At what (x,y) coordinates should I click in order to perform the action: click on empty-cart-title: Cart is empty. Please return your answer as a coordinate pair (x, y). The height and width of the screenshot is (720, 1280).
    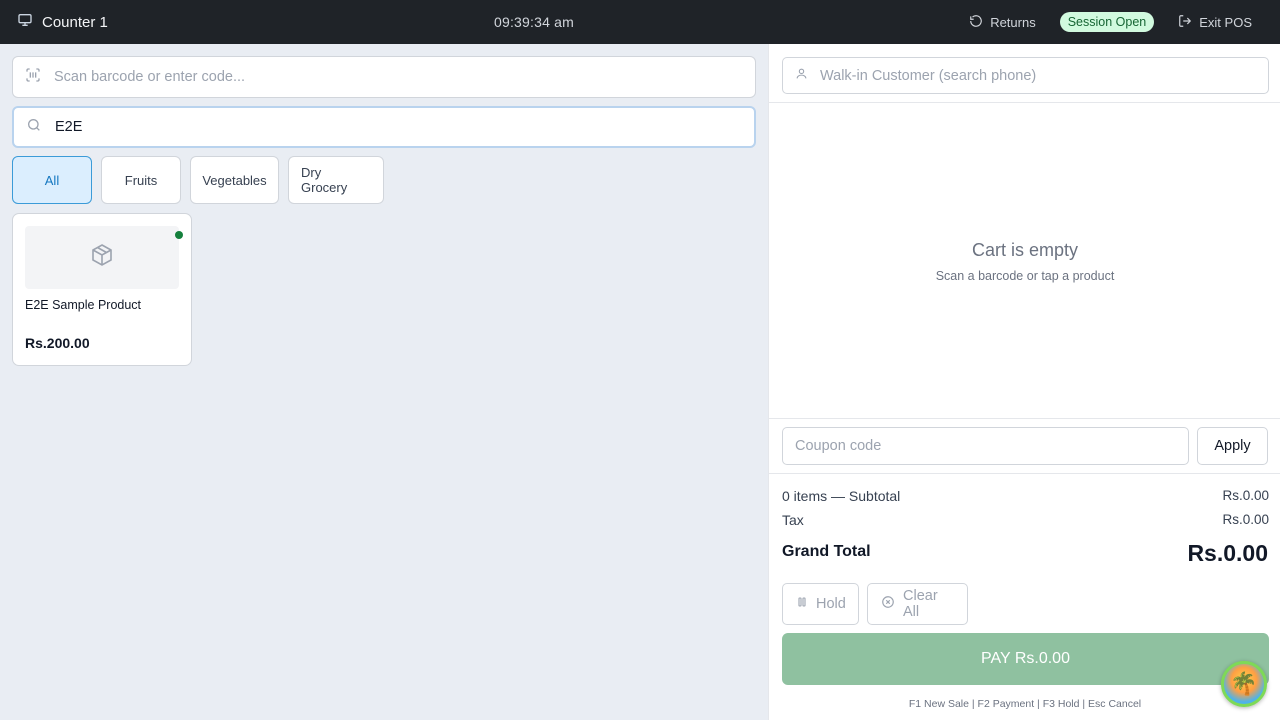
    Looking at the image, I should click on (1025, 250).